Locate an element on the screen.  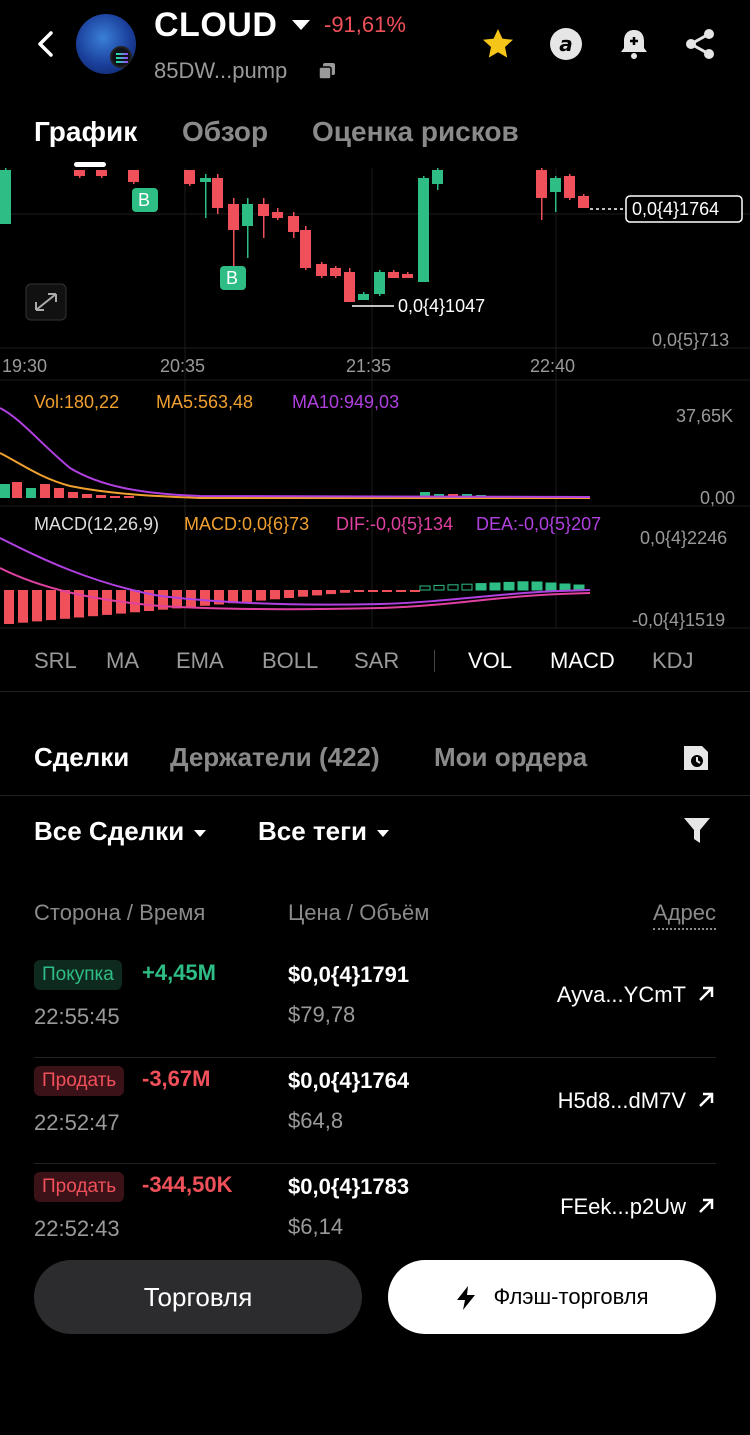
vol-axis-bottom: 0,00 is located at coordinates (718, 498).